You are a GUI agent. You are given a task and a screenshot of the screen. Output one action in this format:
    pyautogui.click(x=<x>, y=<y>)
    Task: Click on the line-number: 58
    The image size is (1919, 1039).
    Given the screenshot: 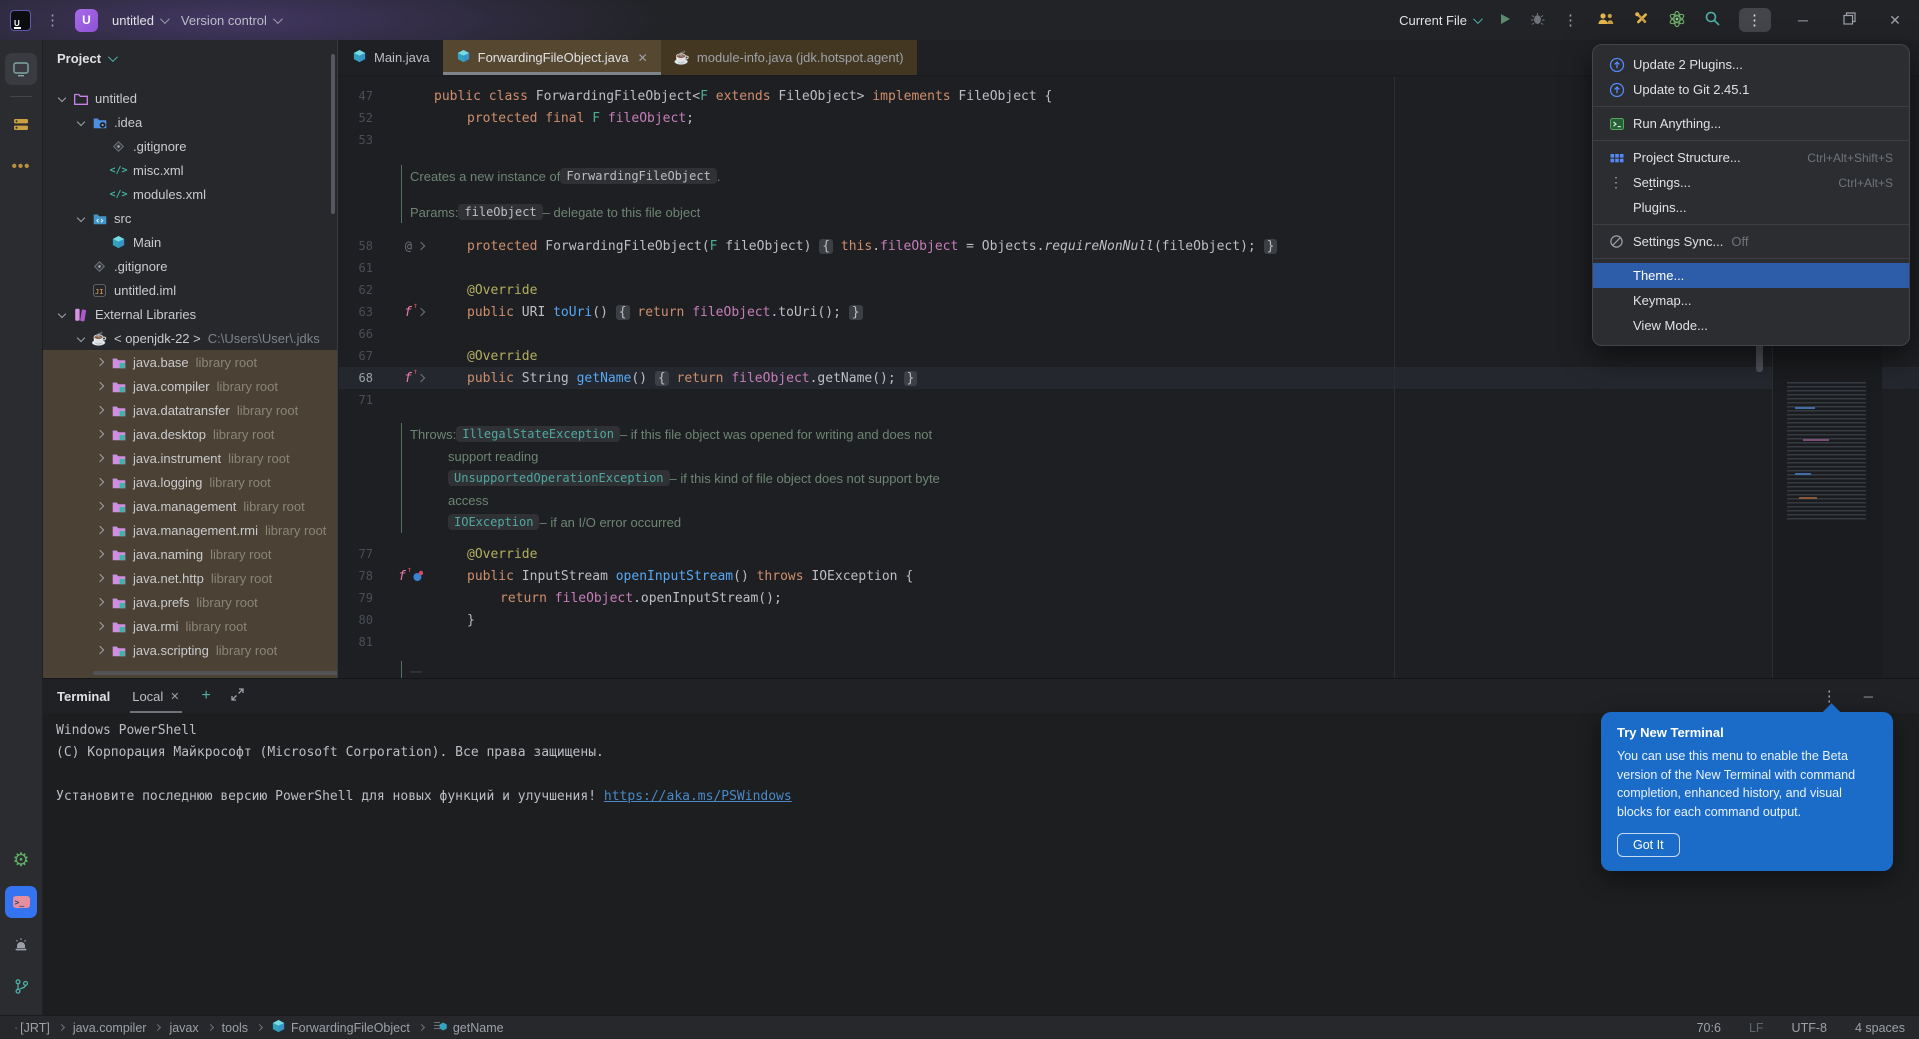 What is the action you would take?
    pyautogui.click(x=356, y=246)
    